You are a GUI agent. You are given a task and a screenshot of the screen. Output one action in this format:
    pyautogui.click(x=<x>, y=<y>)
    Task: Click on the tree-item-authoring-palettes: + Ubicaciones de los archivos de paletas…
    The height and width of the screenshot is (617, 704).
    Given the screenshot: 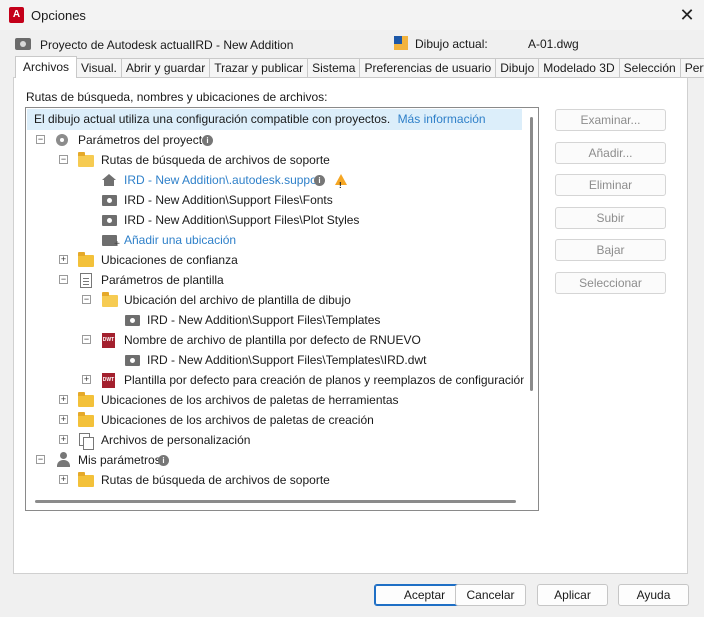 What is the action you would take?
    pyautogui.click(x=275, y=420)
    